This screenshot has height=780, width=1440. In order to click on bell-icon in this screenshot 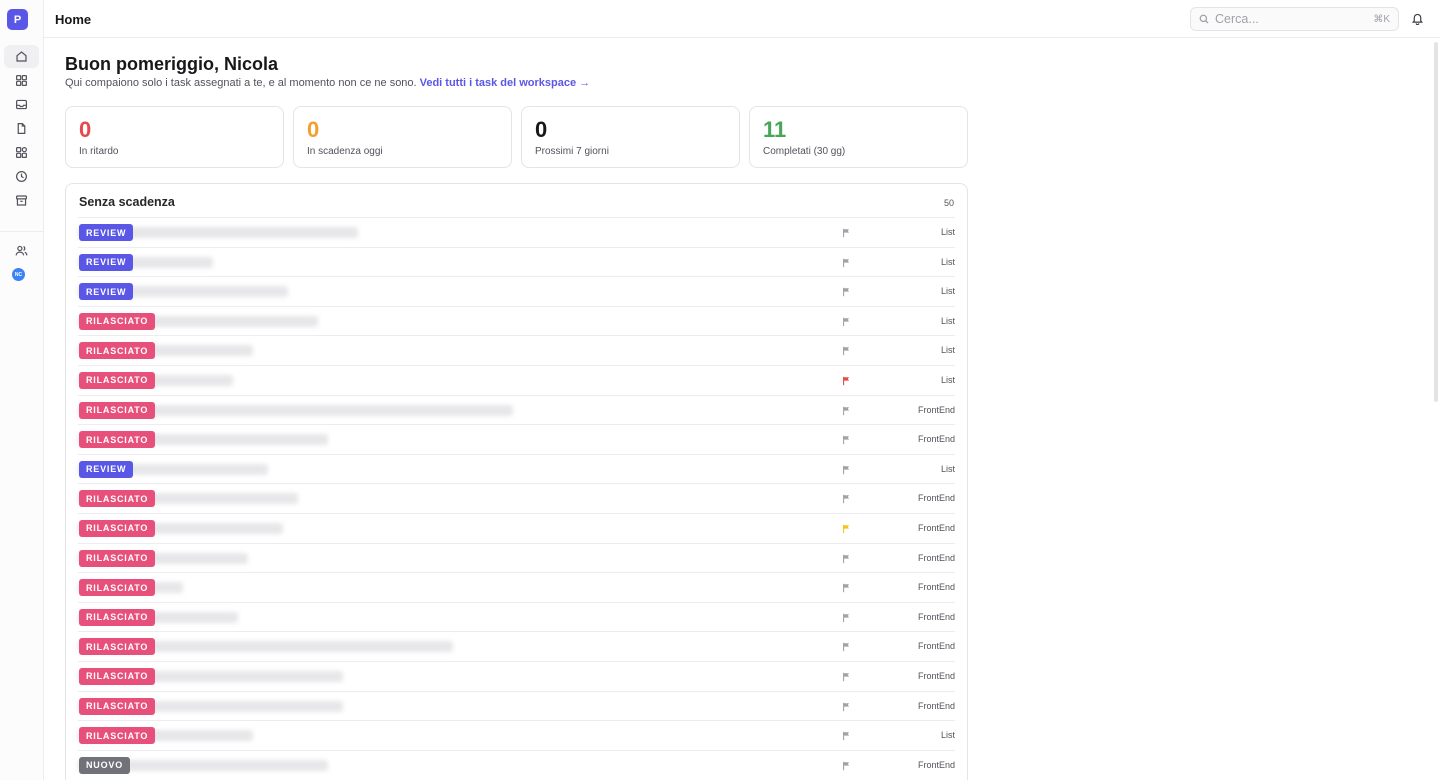, I will do `click(1417, 18)`.